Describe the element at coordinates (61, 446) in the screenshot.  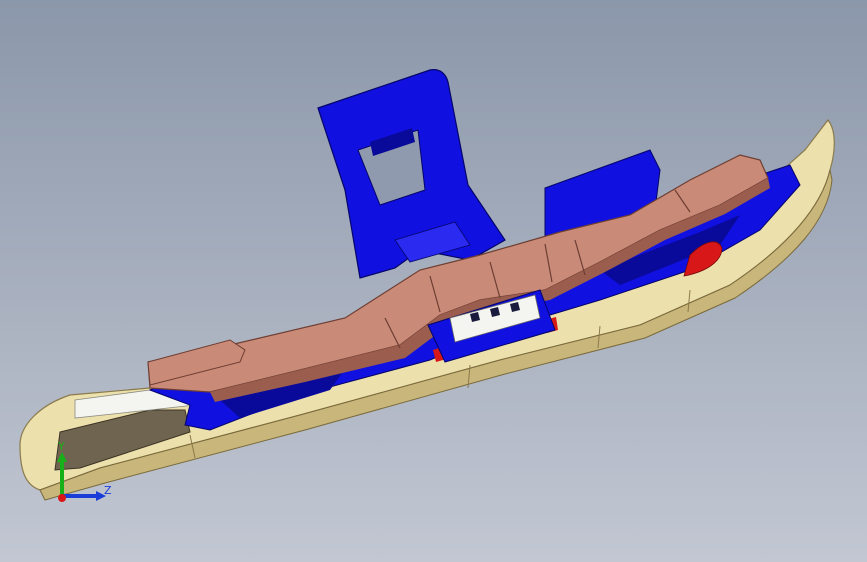
I see `y-axis-label: Y` at that location.